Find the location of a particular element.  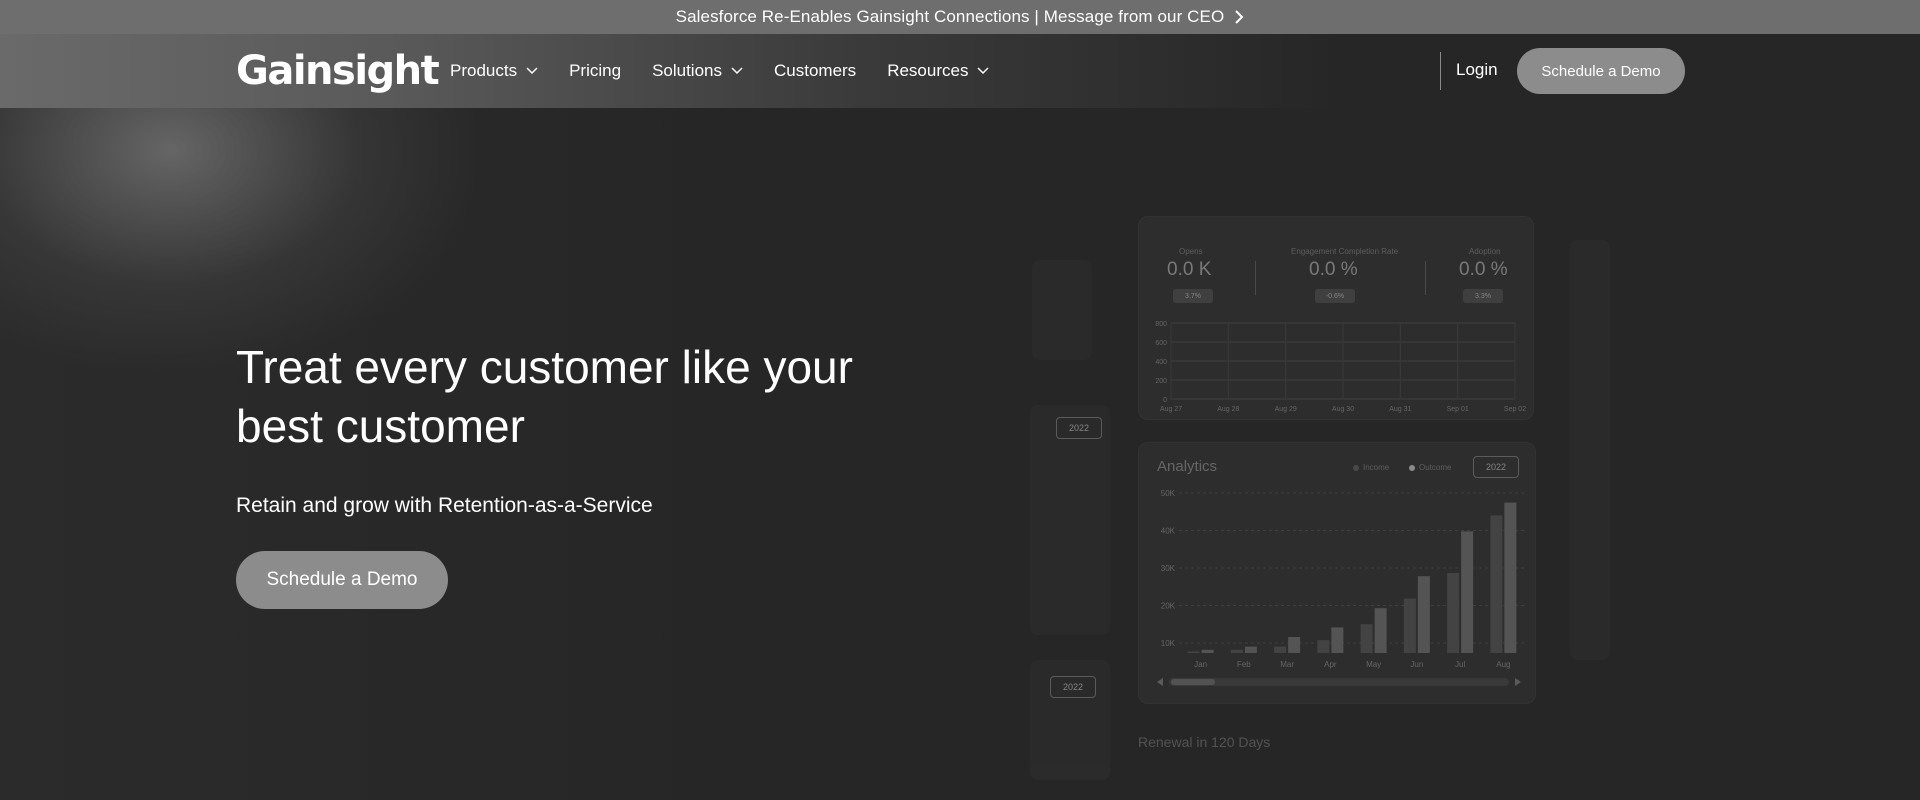

nav-item-solutions: Solutions is located at coordinates (697, 71).